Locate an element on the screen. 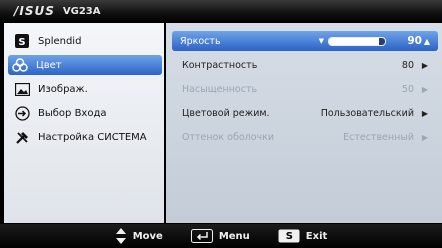 The height and width of the screenshot is (248, 442). brightness-value: 90 is located at coordinates (414, 41).